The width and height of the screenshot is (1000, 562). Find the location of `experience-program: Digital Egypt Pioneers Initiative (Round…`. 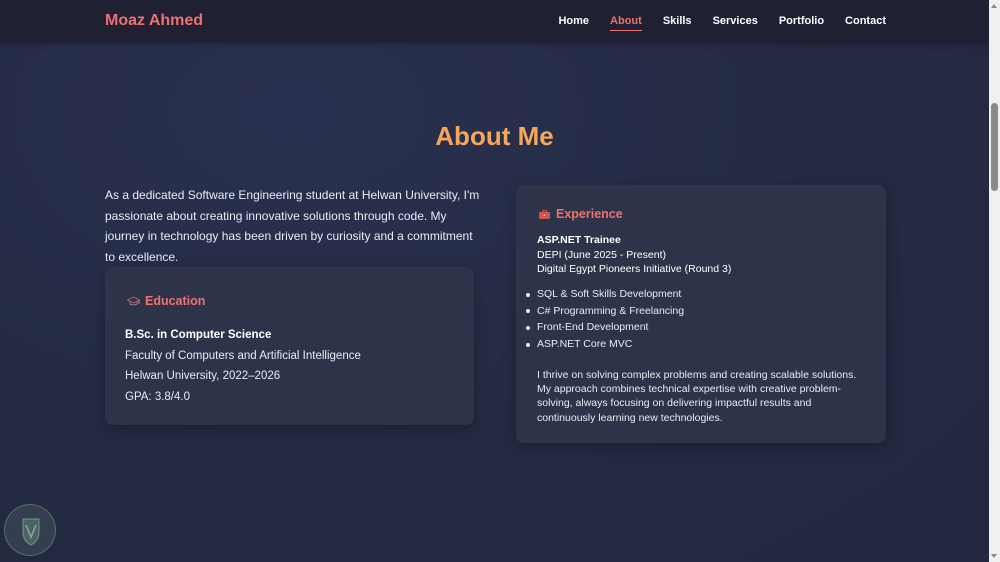

experience-program: Digital Egypt Pioneers Initiative (Round… is located at coordinates (634, 269).